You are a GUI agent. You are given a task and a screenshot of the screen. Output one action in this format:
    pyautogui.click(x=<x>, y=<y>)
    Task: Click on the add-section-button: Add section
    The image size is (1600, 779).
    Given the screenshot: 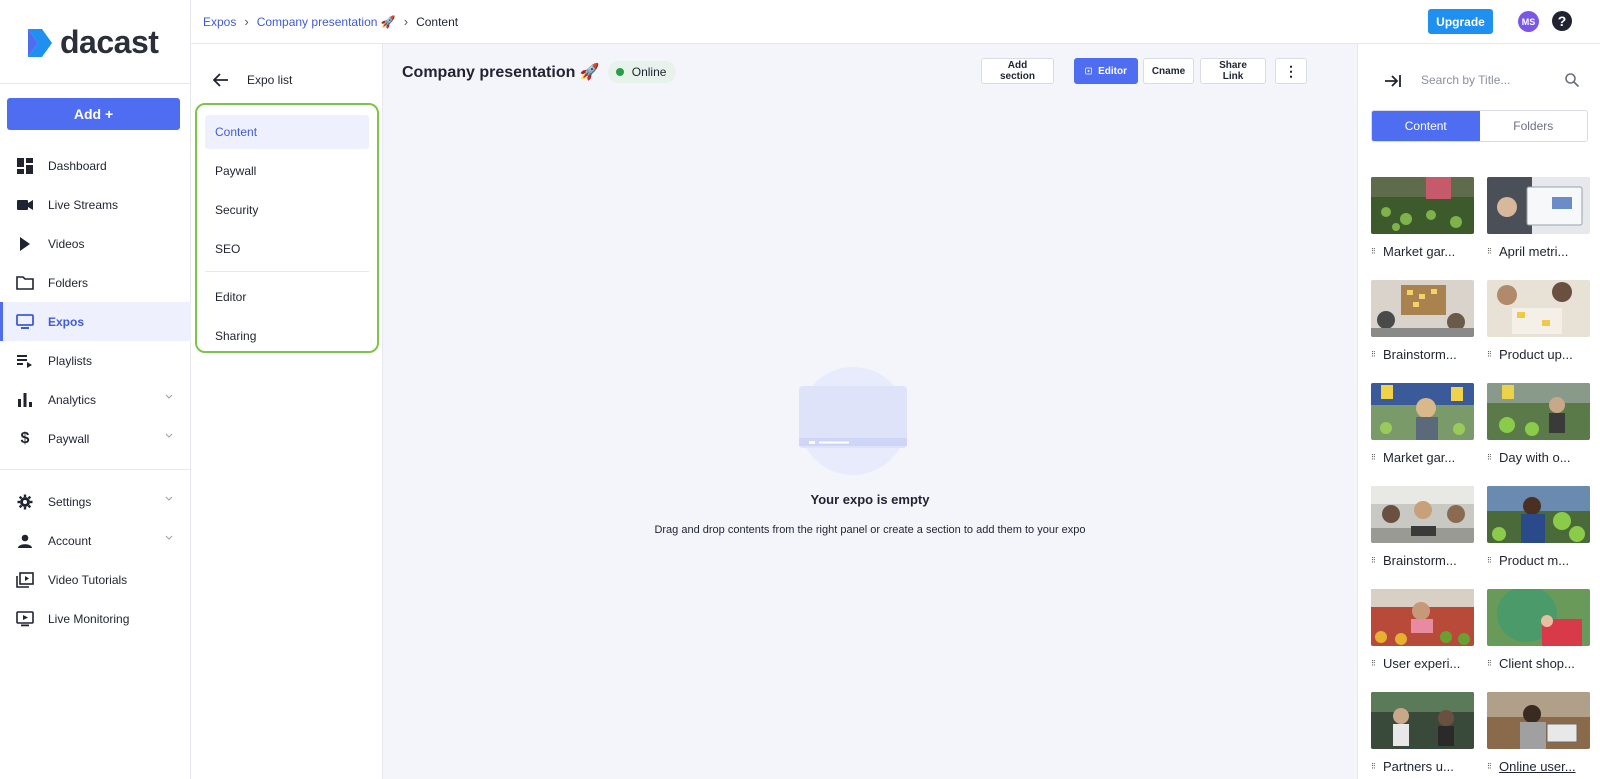 What is the action you would take?
    pyautogui.click(x=1017, y=71)
    